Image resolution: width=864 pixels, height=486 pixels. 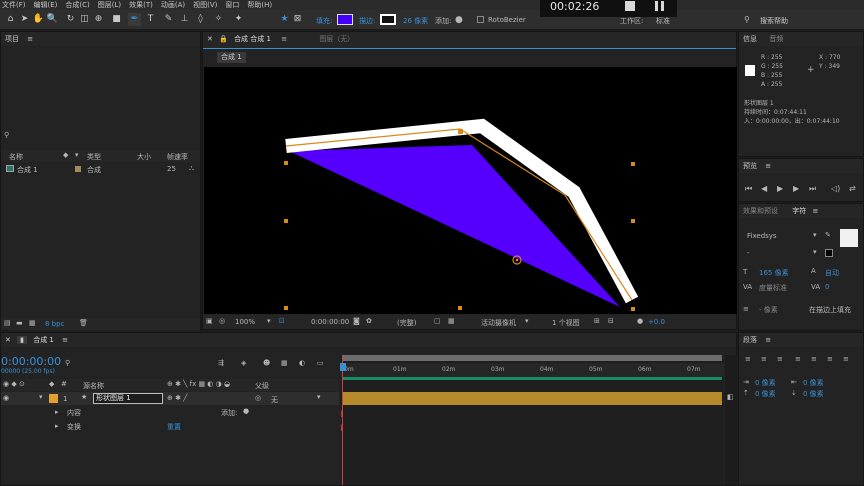 I want to click on style-dropdown-arrow-icon: ▾, so click(x=815, y=252).